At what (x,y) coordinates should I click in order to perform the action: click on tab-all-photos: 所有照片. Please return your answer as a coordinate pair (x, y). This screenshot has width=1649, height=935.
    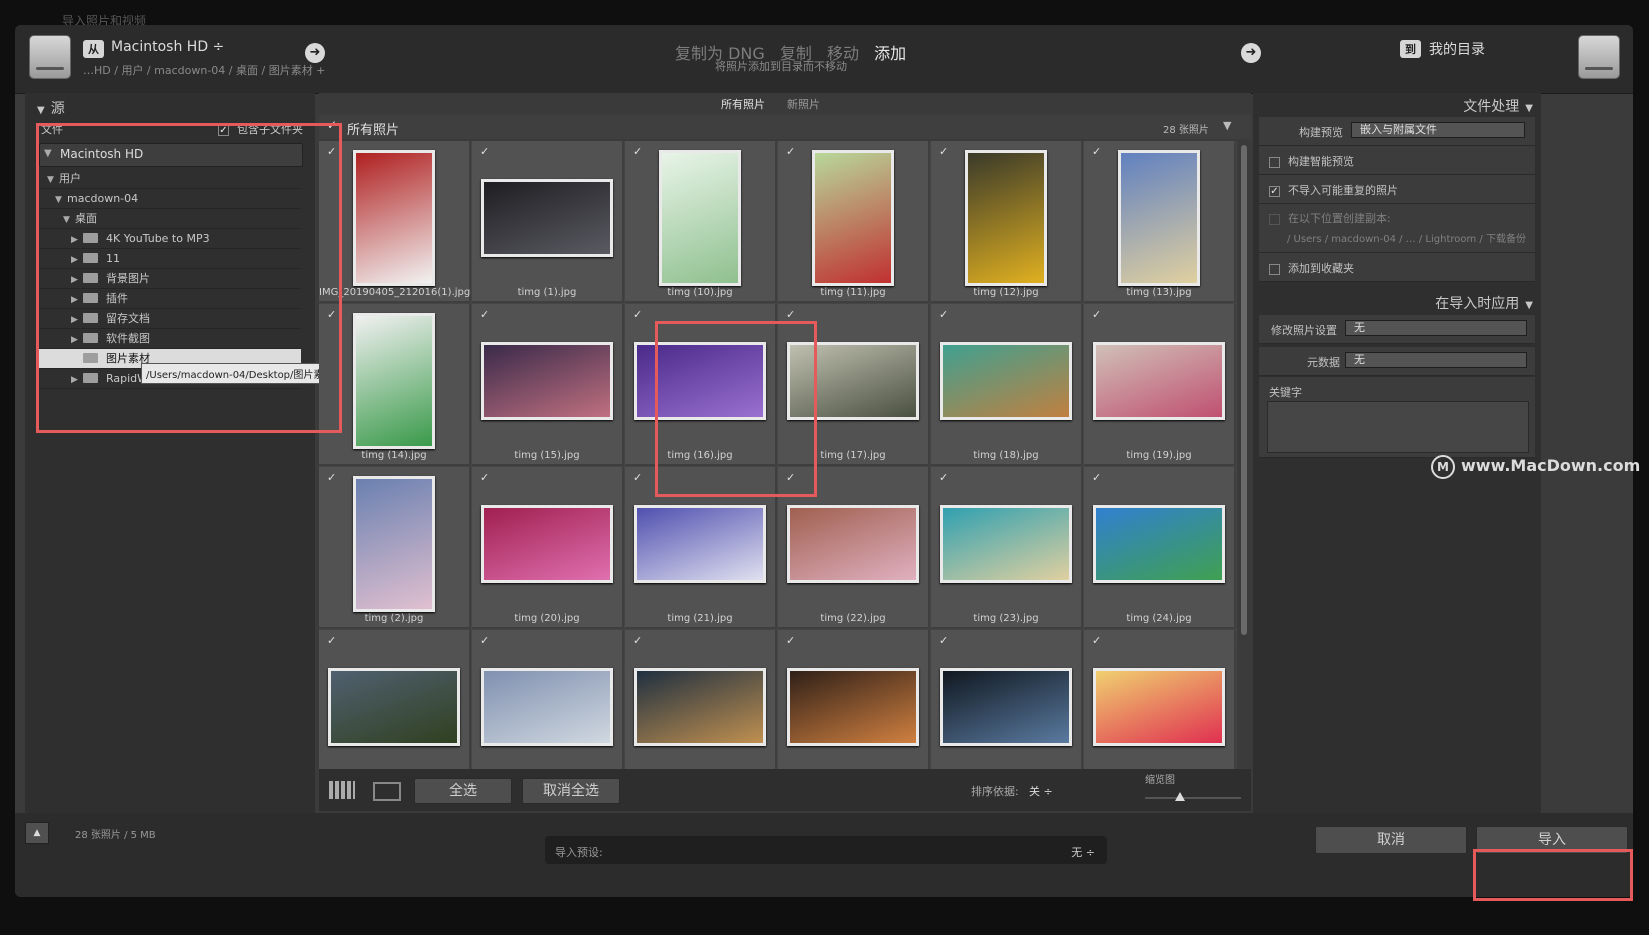
    Looking at the image, I should click on (743, 104).